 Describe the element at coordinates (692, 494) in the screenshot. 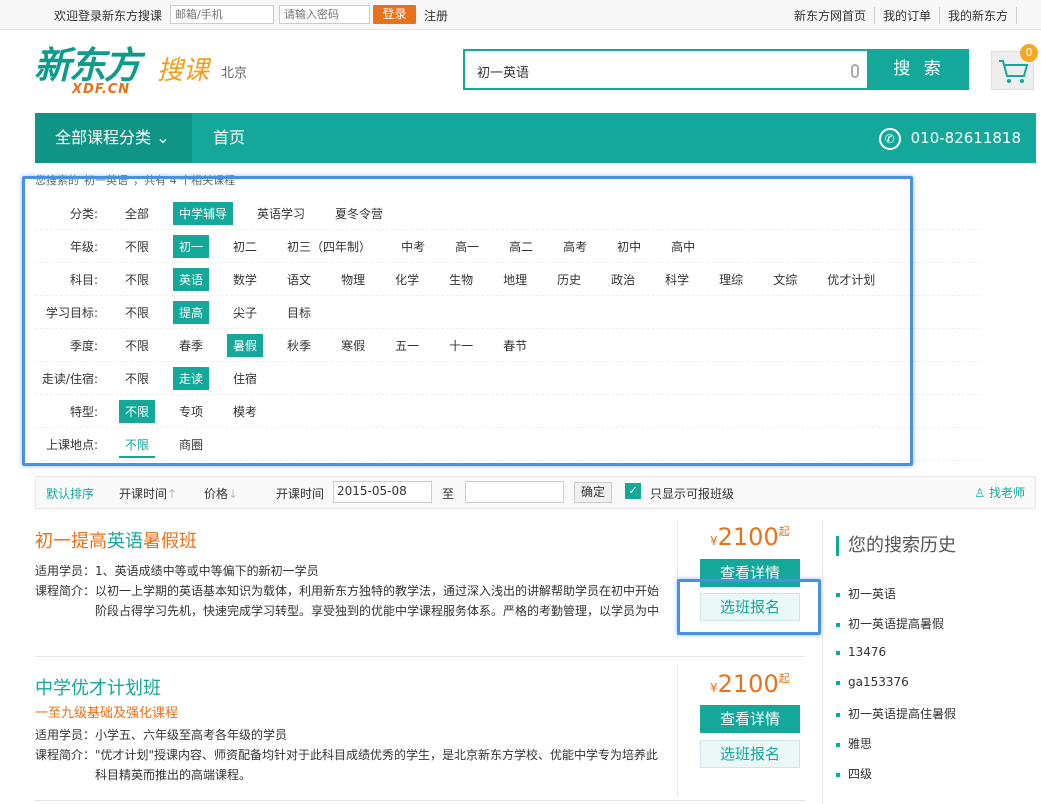

I see `only-available-label: 只显示可报班级` at that location.